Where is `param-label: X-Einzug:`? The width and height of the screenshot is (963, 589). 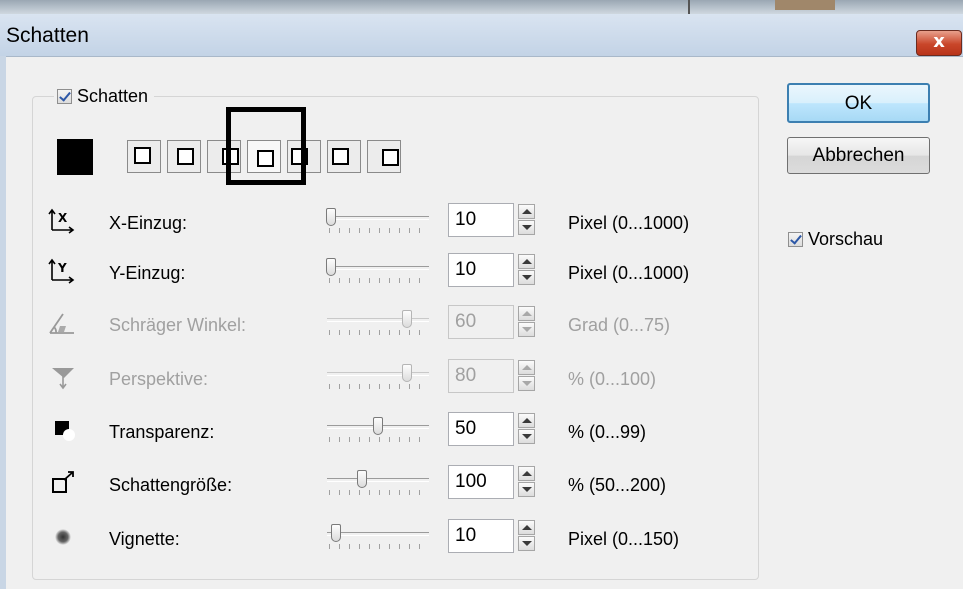
param-label: X-Einzug: is located at coordinates (148, 223).